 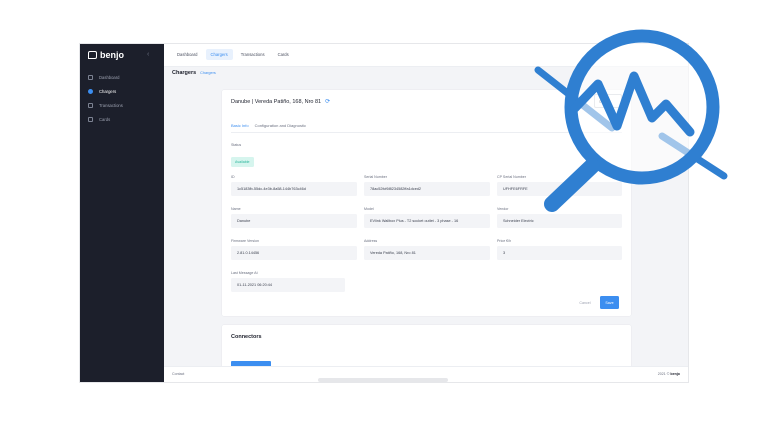 I want to click on top-tabs: Dashboard Chargers Transactions Cards, so click(x=233, y=54).